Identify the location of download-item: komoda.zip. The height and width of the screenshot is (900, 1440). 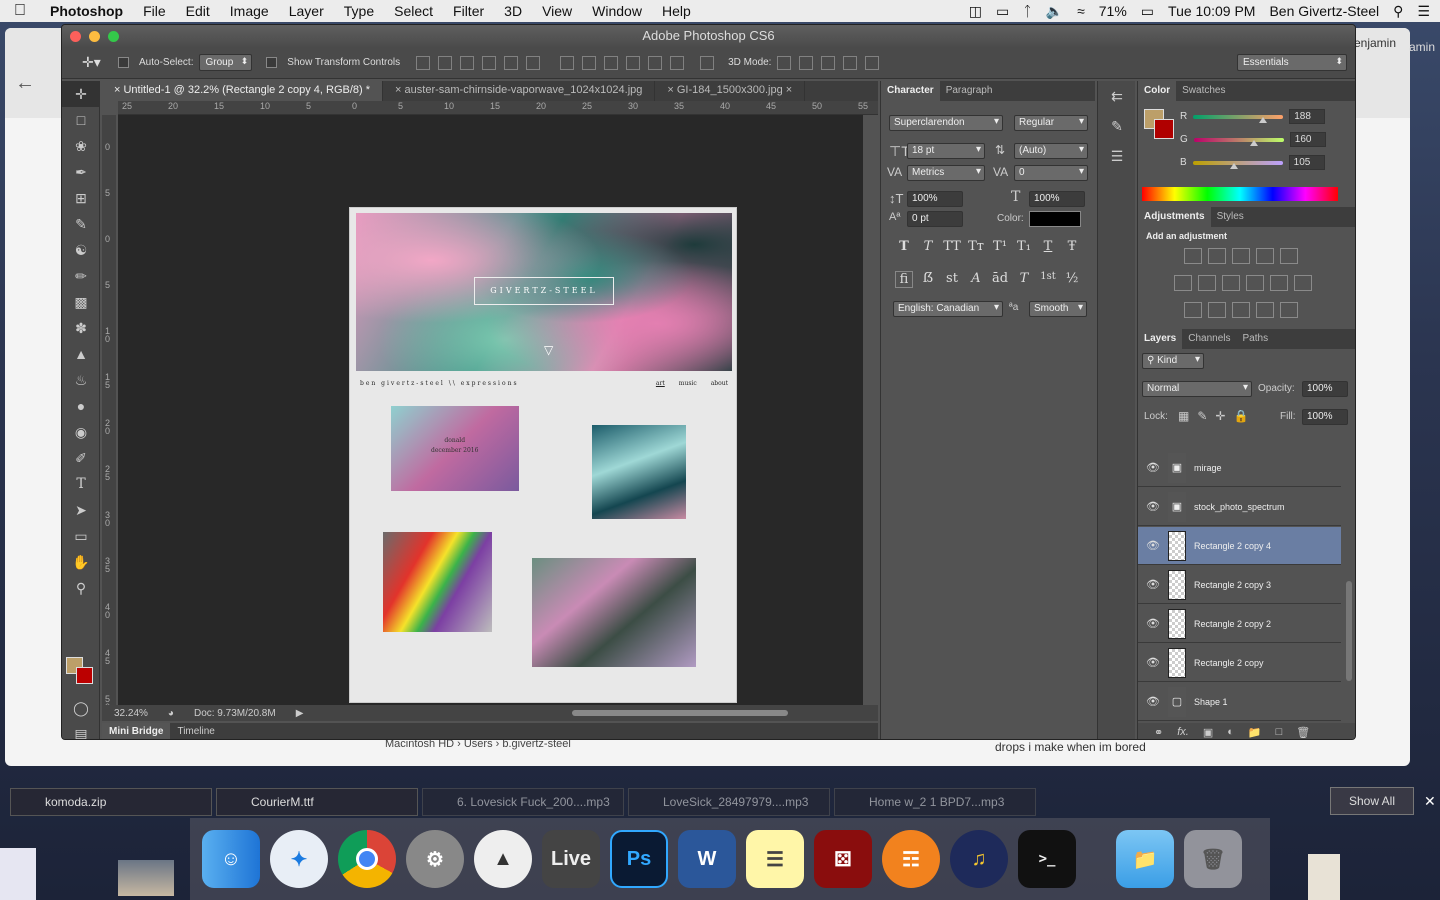
(111, 802).